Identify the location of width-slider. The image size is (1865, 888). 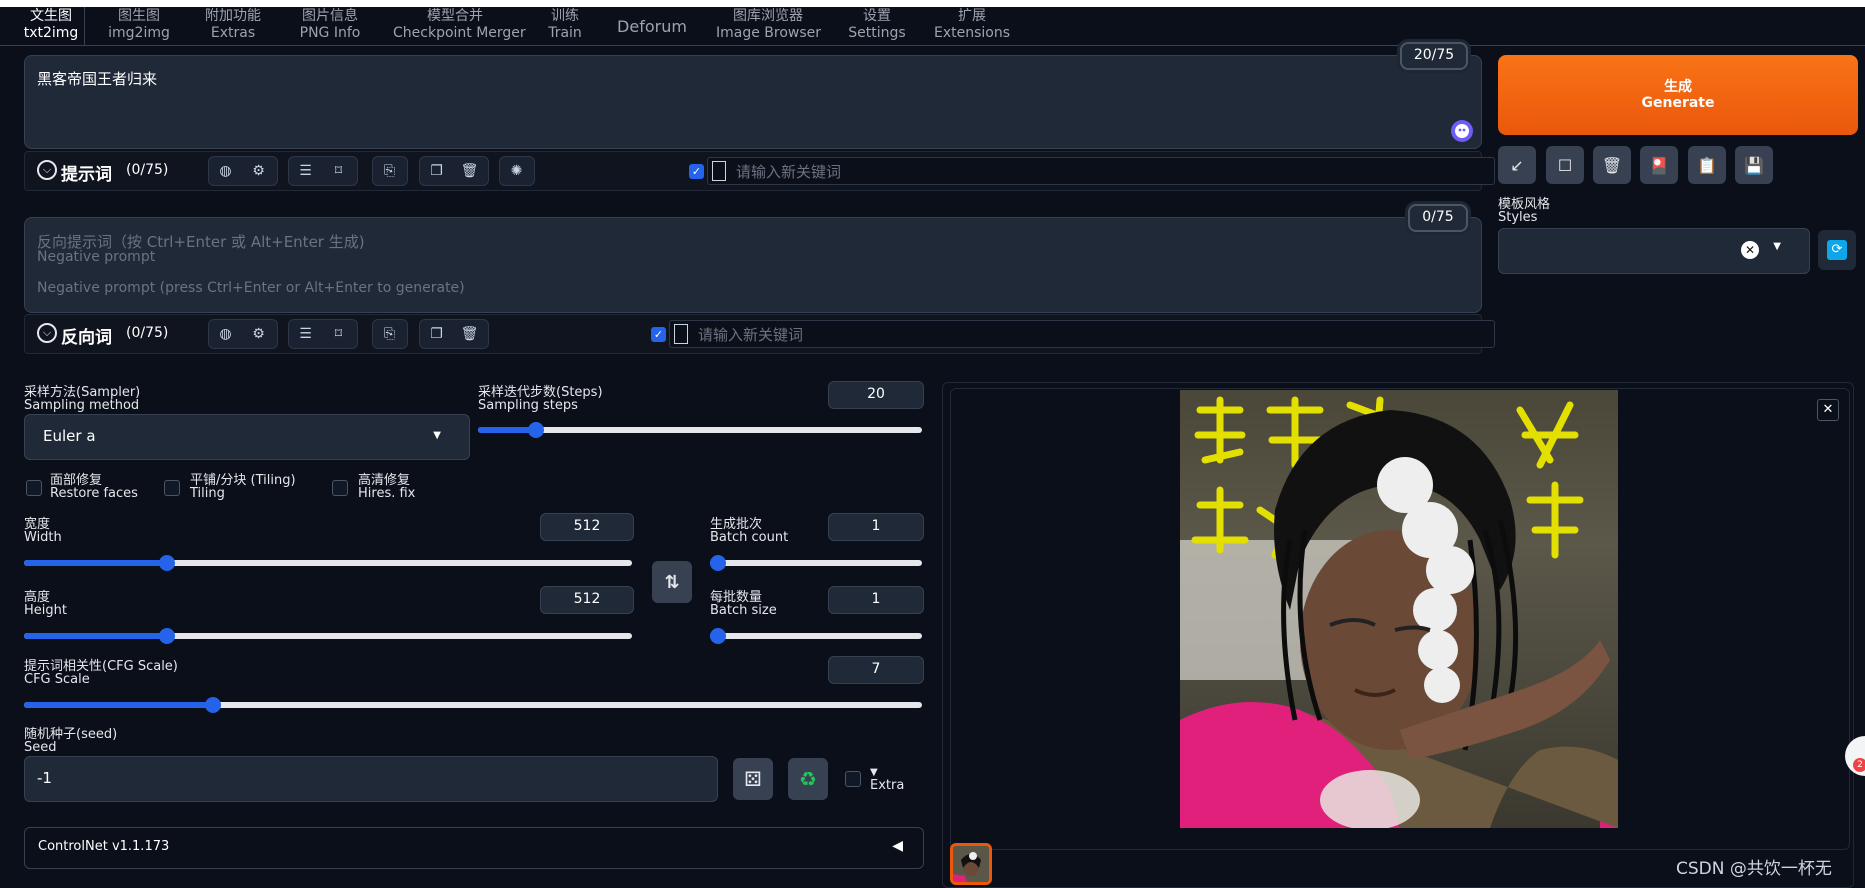
(328, 563).